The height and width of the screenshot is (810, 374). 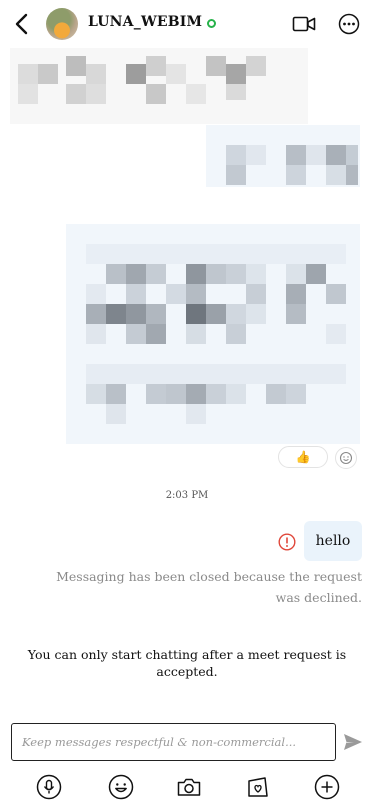 I want to click on send-icon, so click(x=353, y=742).